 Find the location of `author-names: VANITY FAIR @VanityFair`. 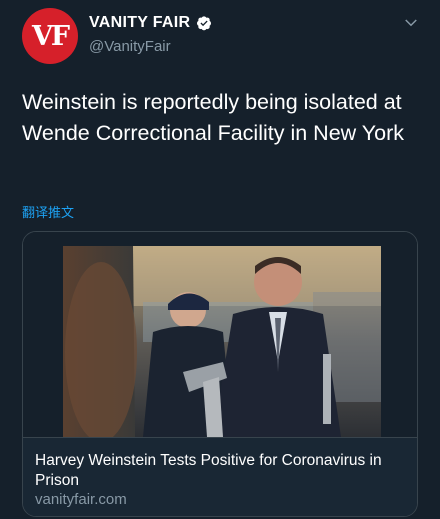

author-names: VANITY FAIR @VanityFair is located at coordinates (150, 34).